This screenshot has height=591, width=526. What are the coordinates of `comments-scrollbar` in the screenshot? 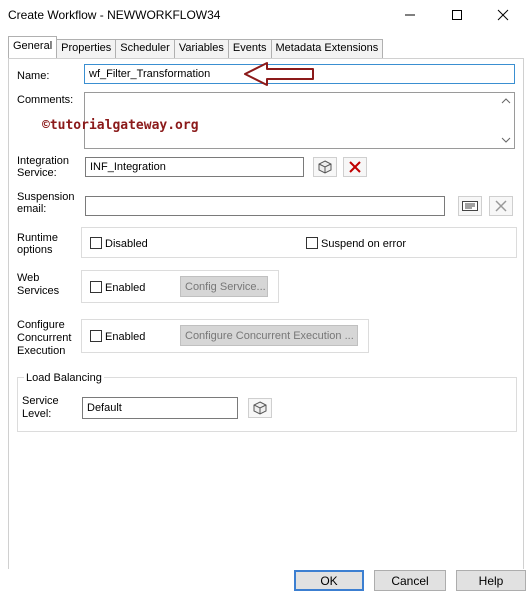 It's located at (506, 120).